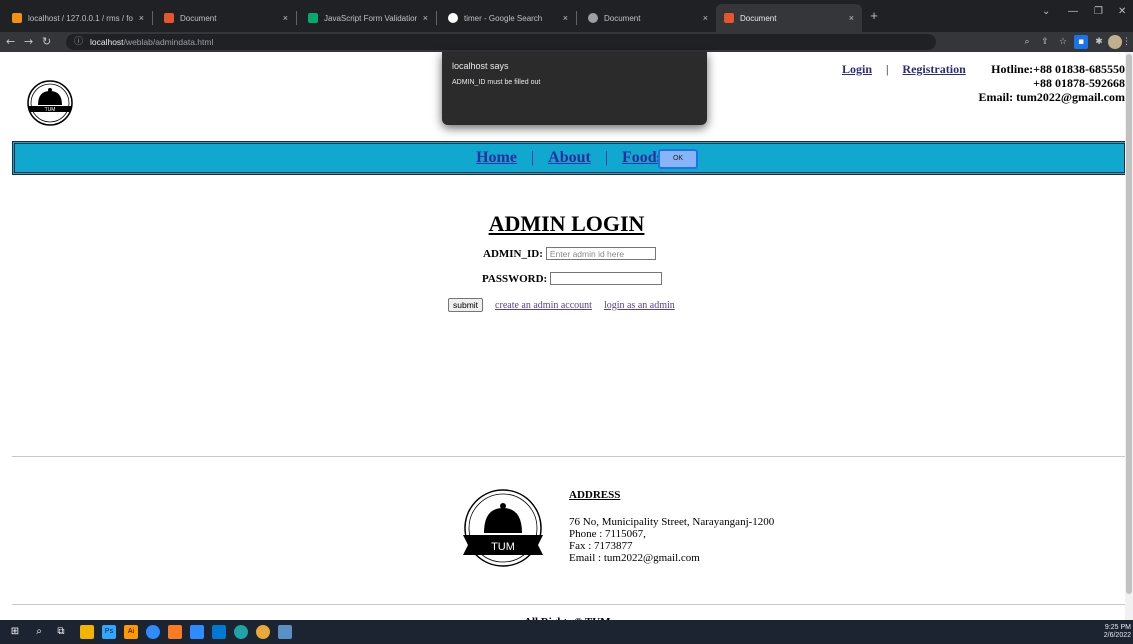 This screenshot has height=644, width=1133. Describe the element at coordinates (1027, 42) in the screenshot. I see `zoom-icon: ⌕` at that location.